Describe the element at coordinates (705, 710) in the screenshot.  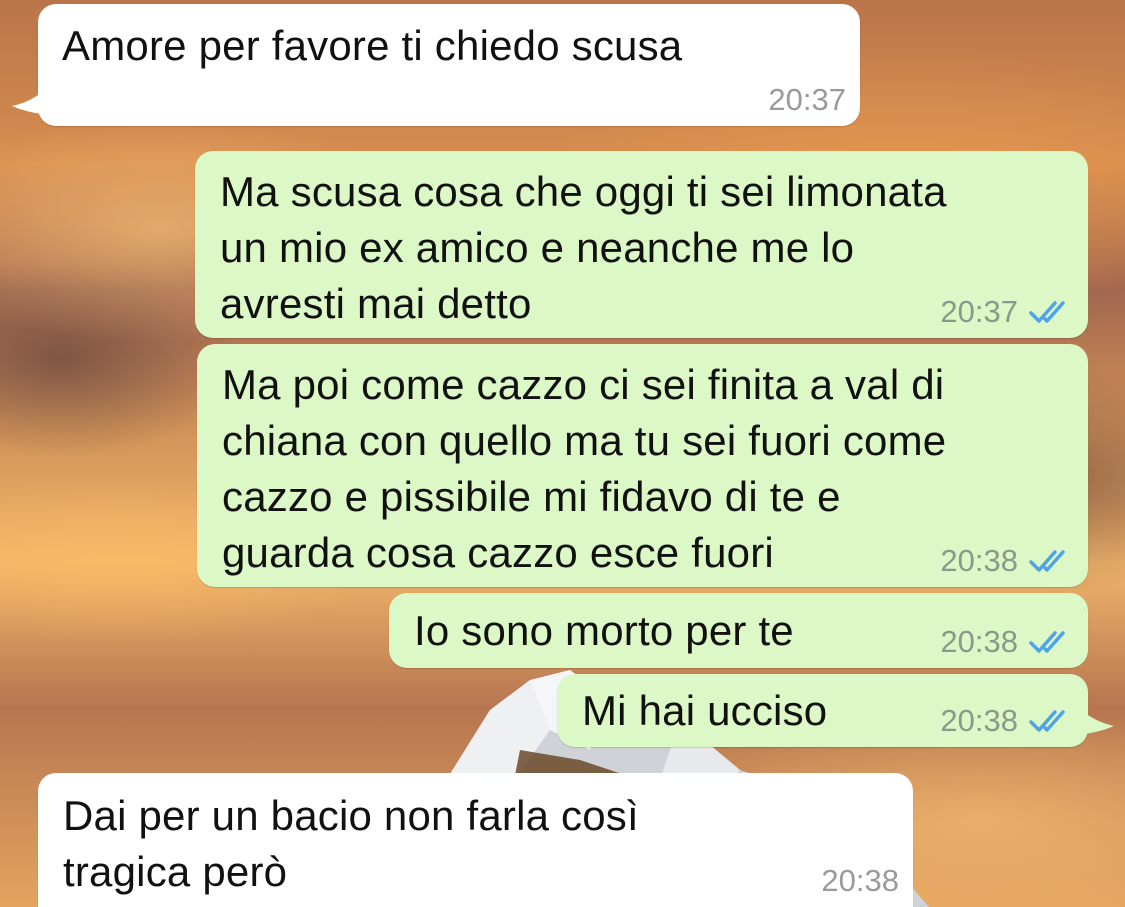
I see `message-text: Mi hai ucciso` at that location.